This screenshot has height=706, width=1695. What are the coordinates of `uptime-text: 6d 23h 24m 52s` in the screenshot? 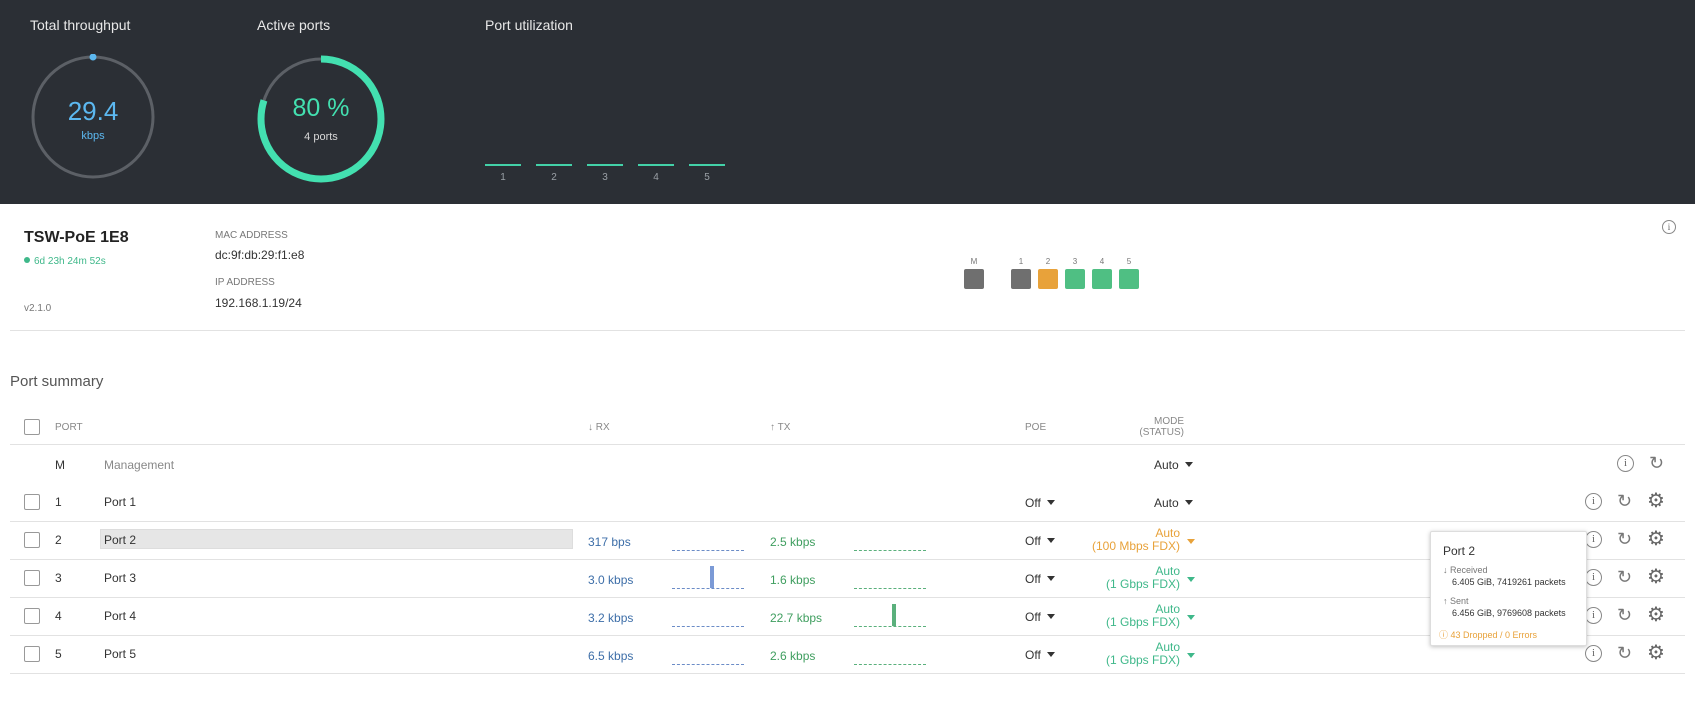 It's located at (70, 261).